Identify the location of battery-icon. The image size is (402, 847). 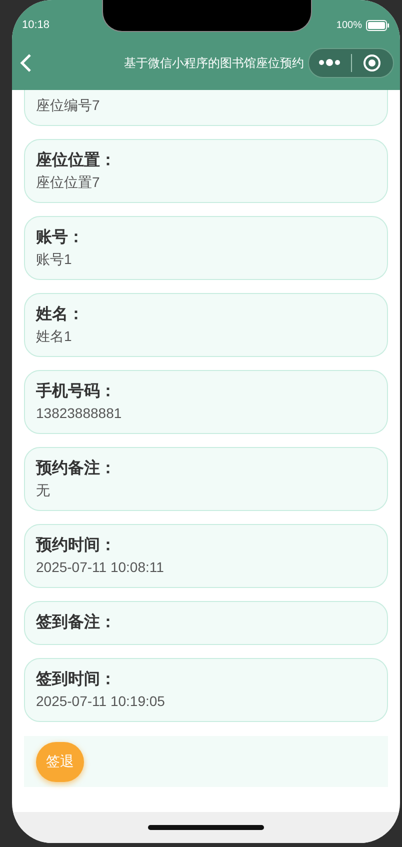
(377, 25).